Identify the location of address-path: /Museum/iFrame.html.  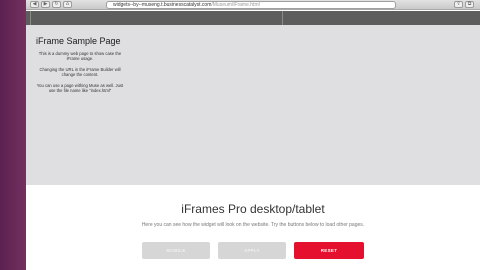
(235, 5).